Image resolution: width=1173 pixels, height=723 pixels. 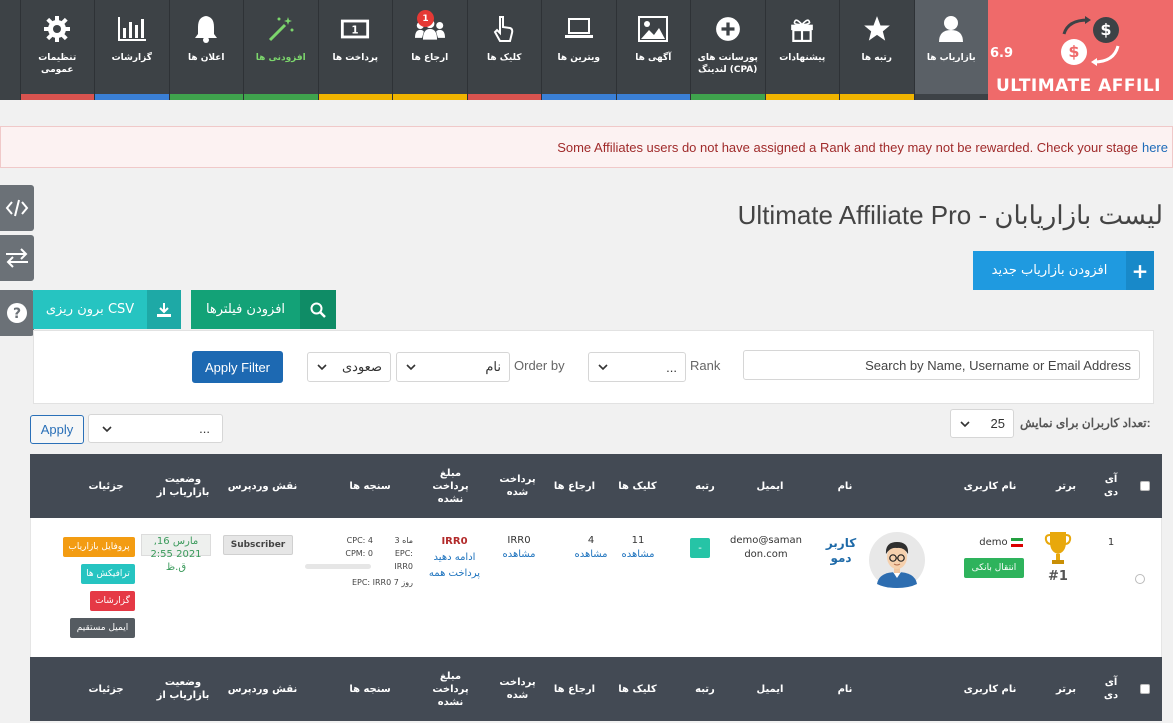 What do you see at coordinates (403, 540) in the screenshot?
I see `metrics-period-3m: 3 ماه` at bounding box center [403, 540].